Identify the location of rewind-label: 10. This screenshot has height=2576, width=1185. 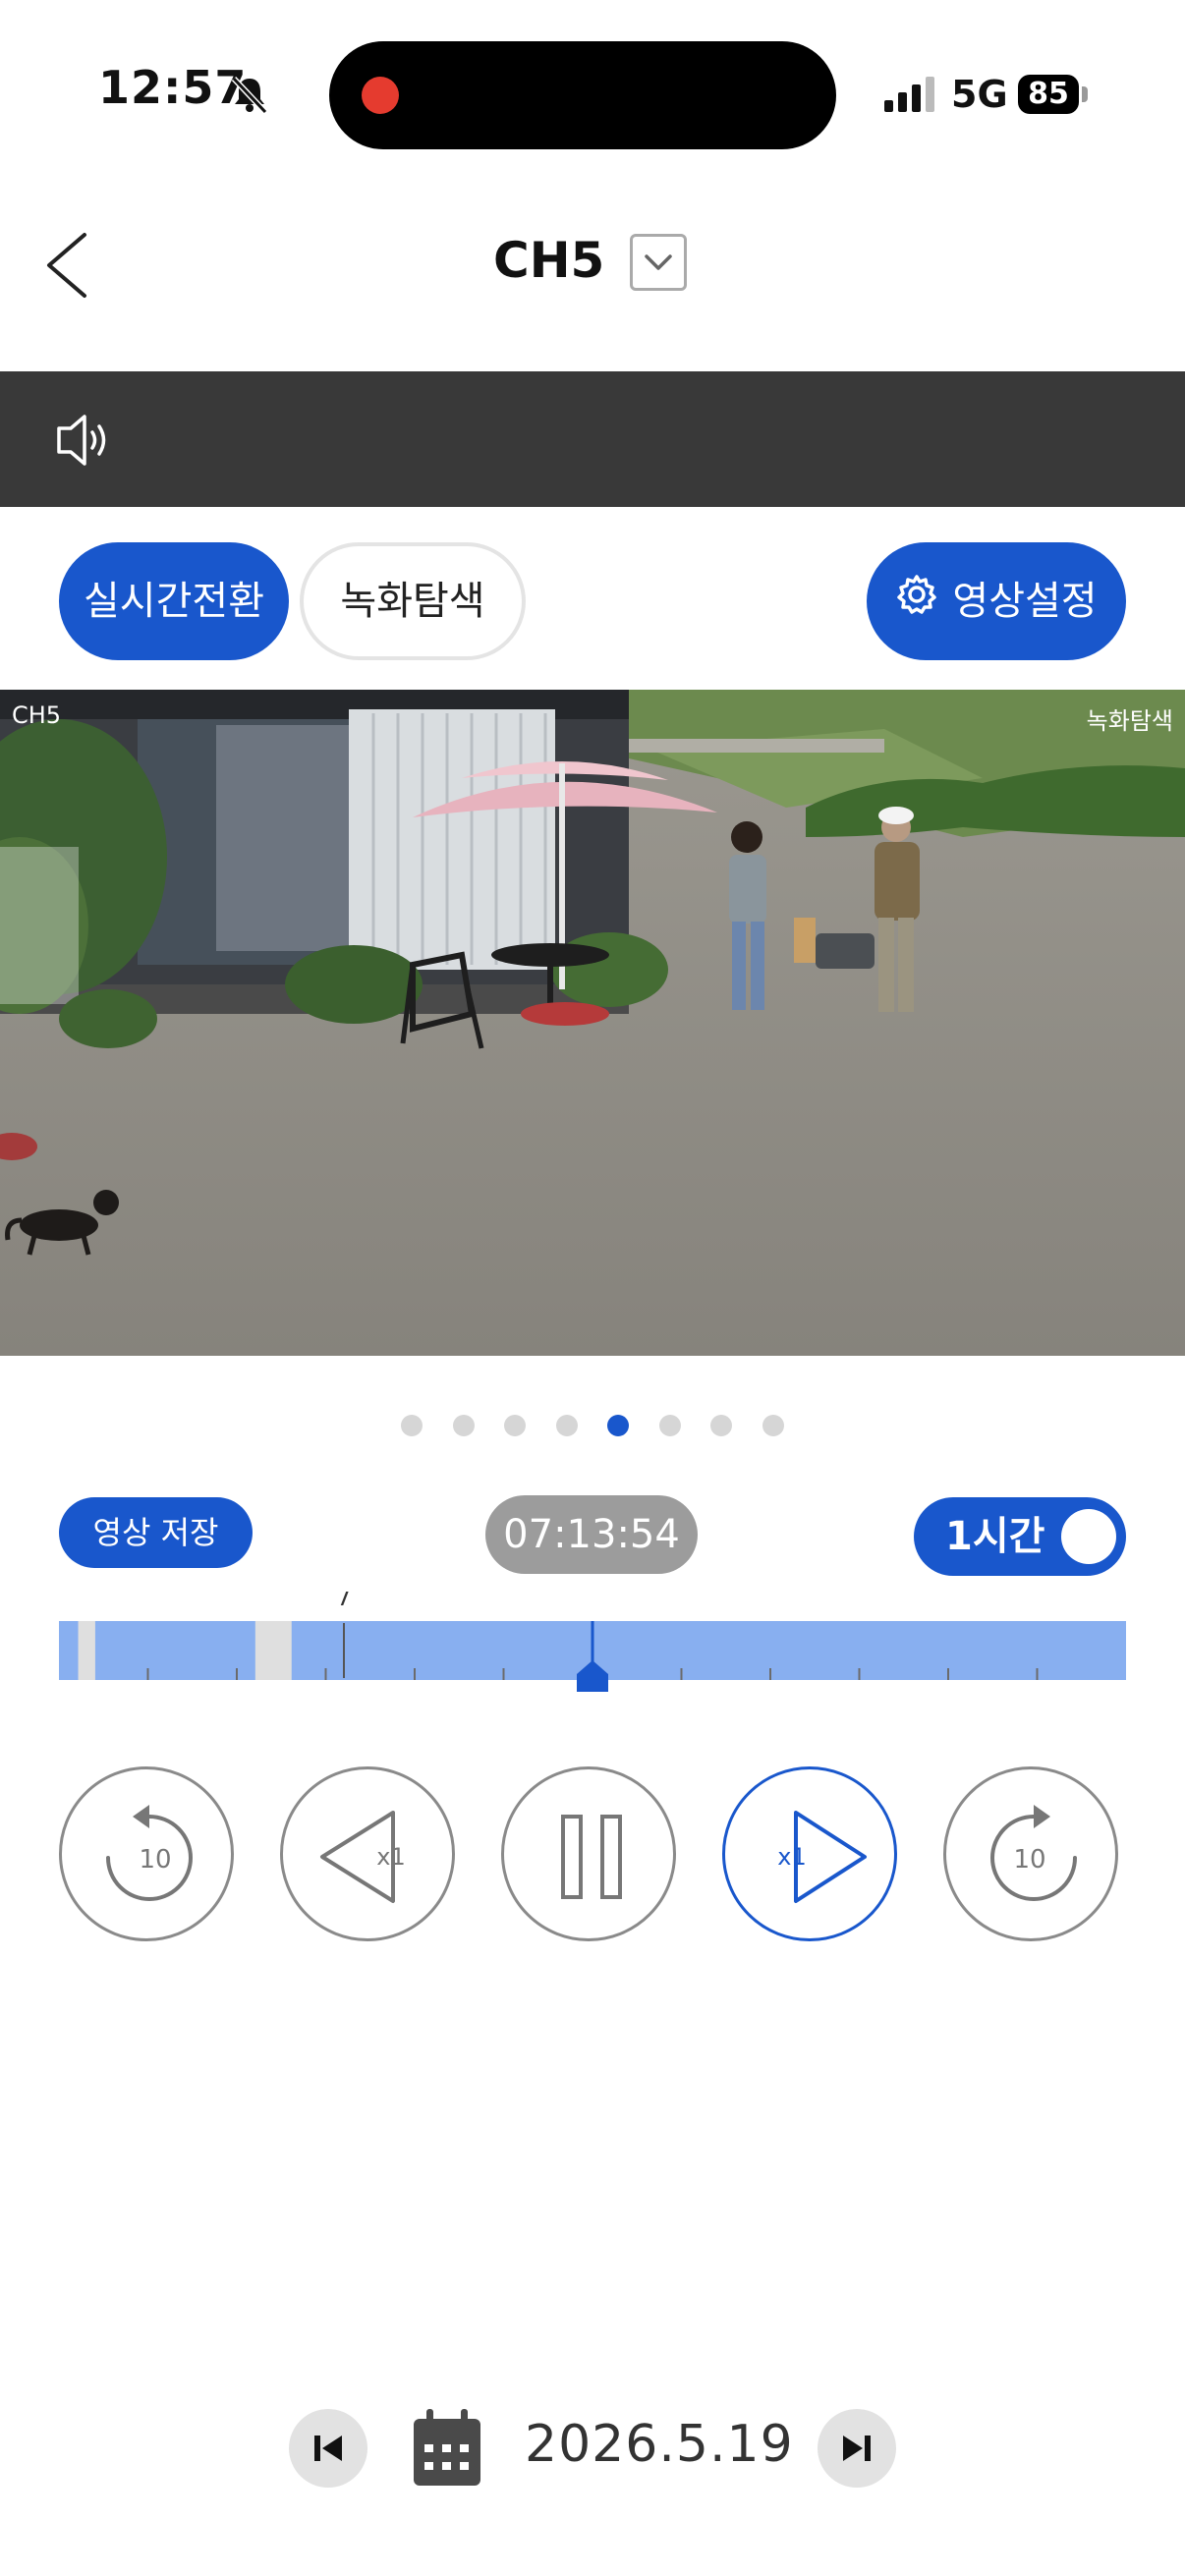
(155, 1860).